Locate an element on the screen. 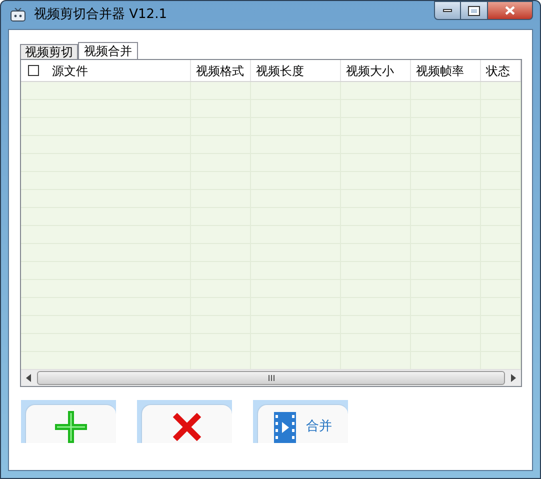 The width and height of the screenshot is (541, 479). horizontal-scrollbar is located at coordinates (271, 377).